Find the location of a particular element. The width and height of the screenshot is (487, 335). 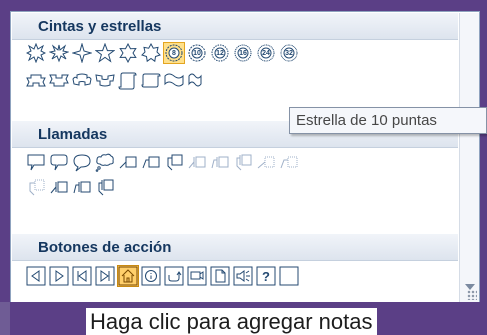

section-title: Cintas y estrellas is located at coordinates (100, 26).